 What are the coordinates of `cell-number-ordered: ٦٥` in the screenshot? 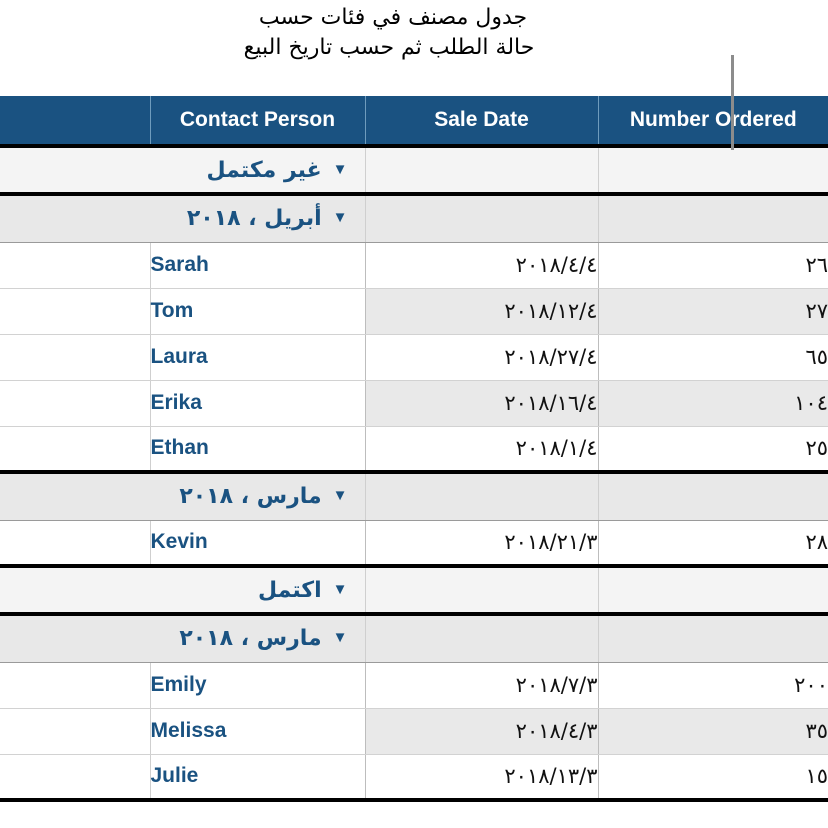 It's located at (712, 357).